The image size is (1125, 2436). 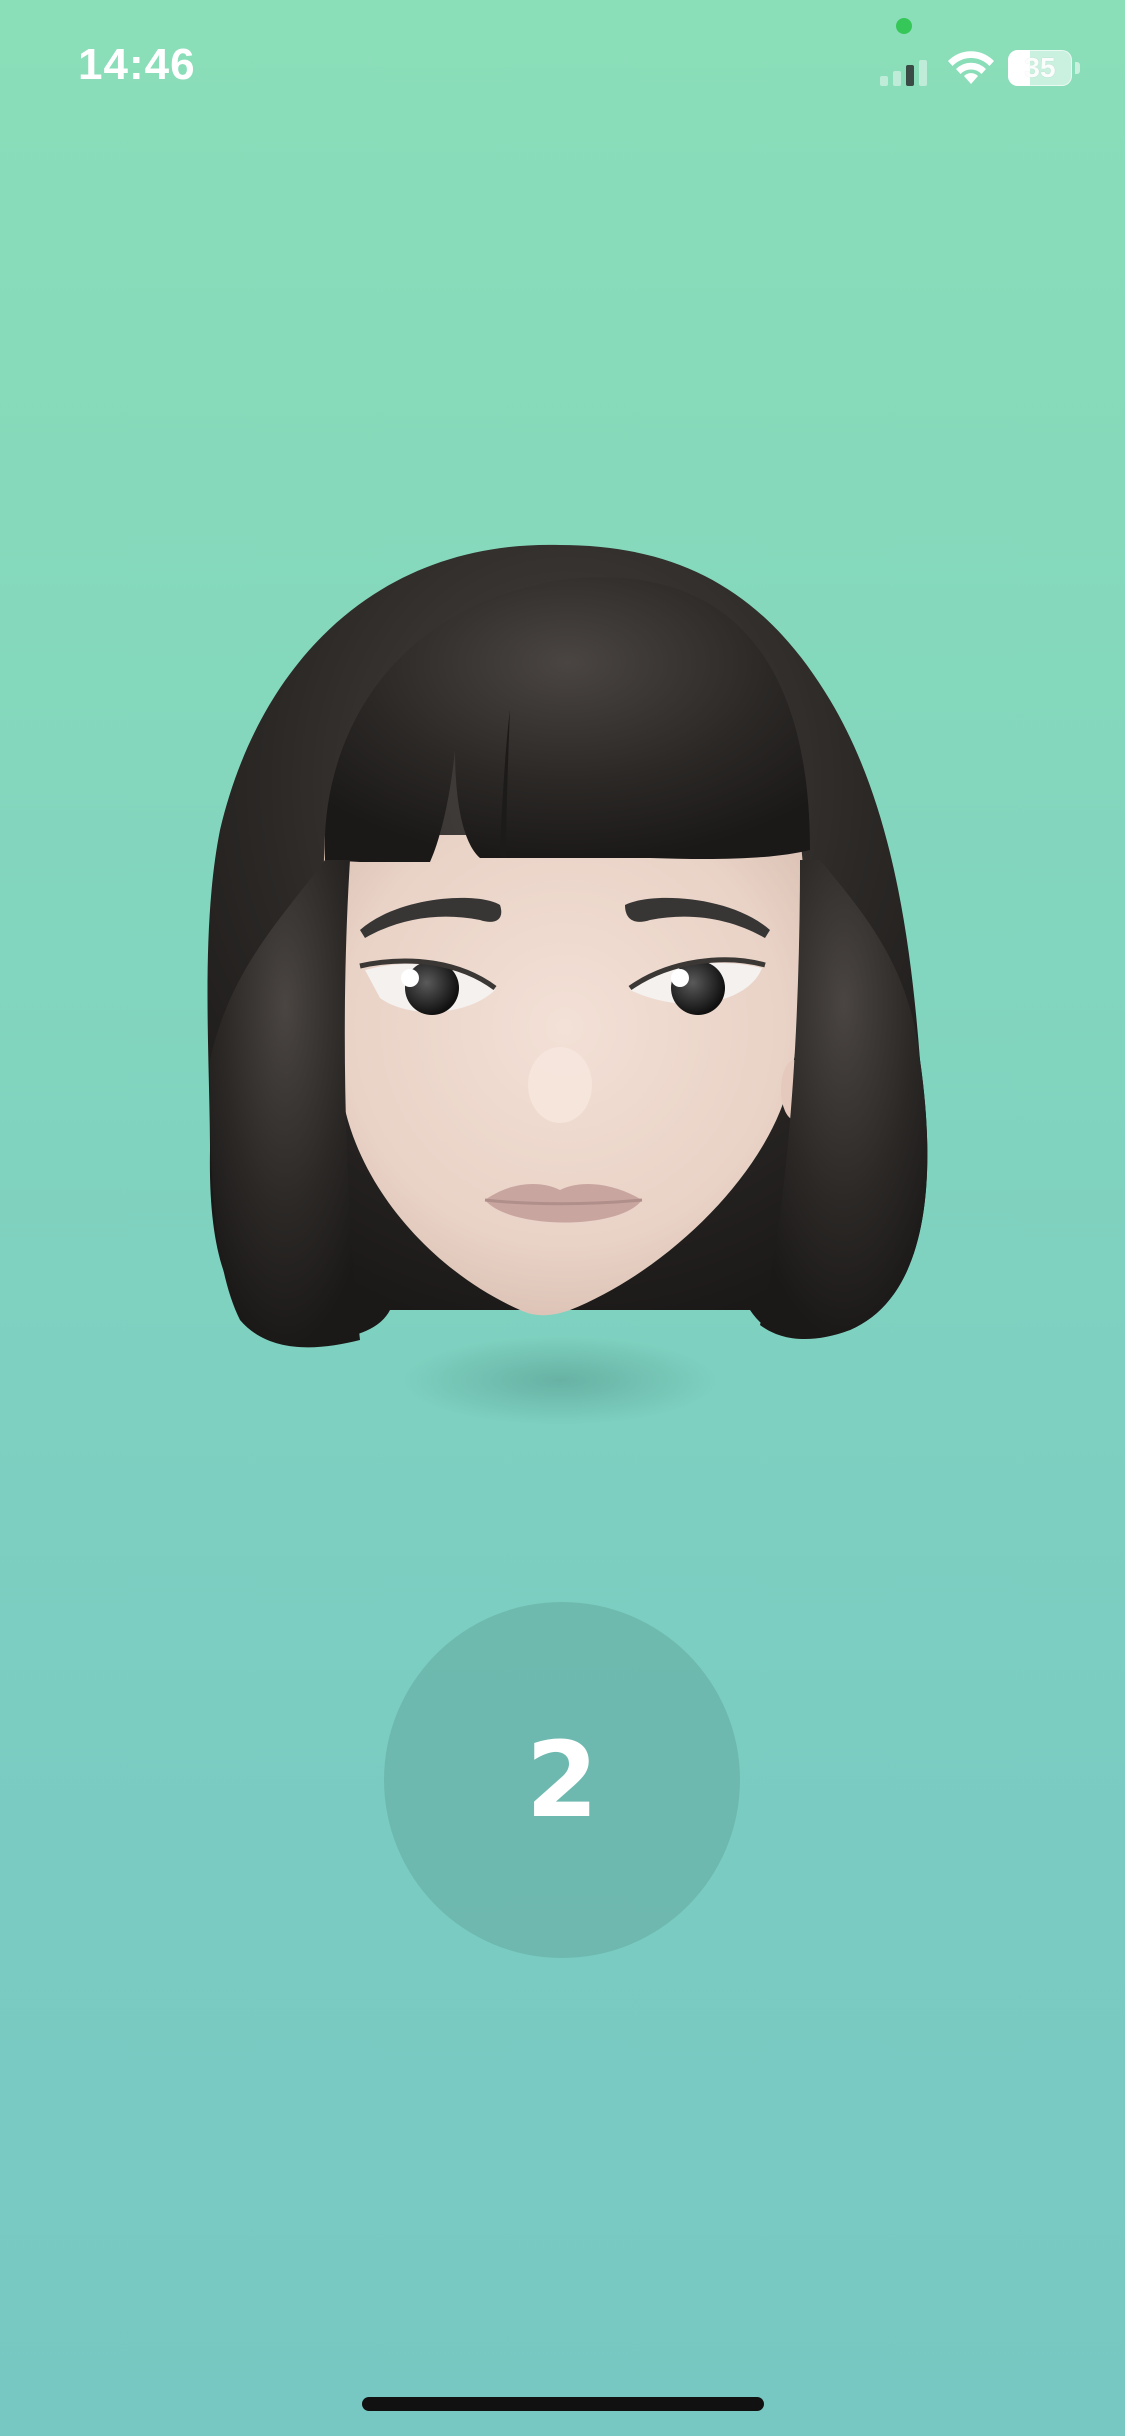 I want to click on status-bar: 14:46 35, so click(x=562, y=70).